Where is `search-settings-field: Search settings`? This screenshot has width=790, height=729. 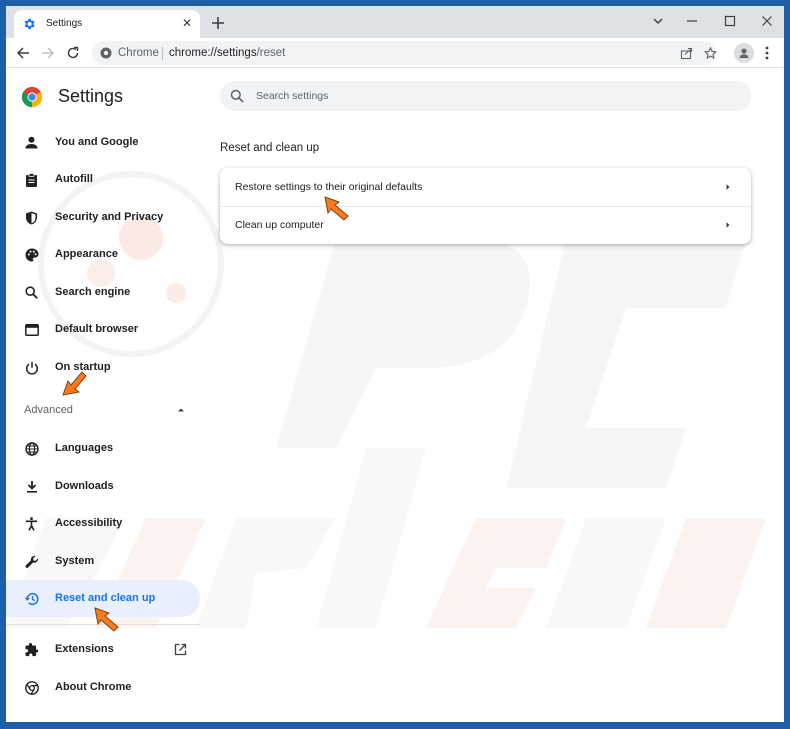
search-settings-field: Search settings is located at coordinates (485, 96).